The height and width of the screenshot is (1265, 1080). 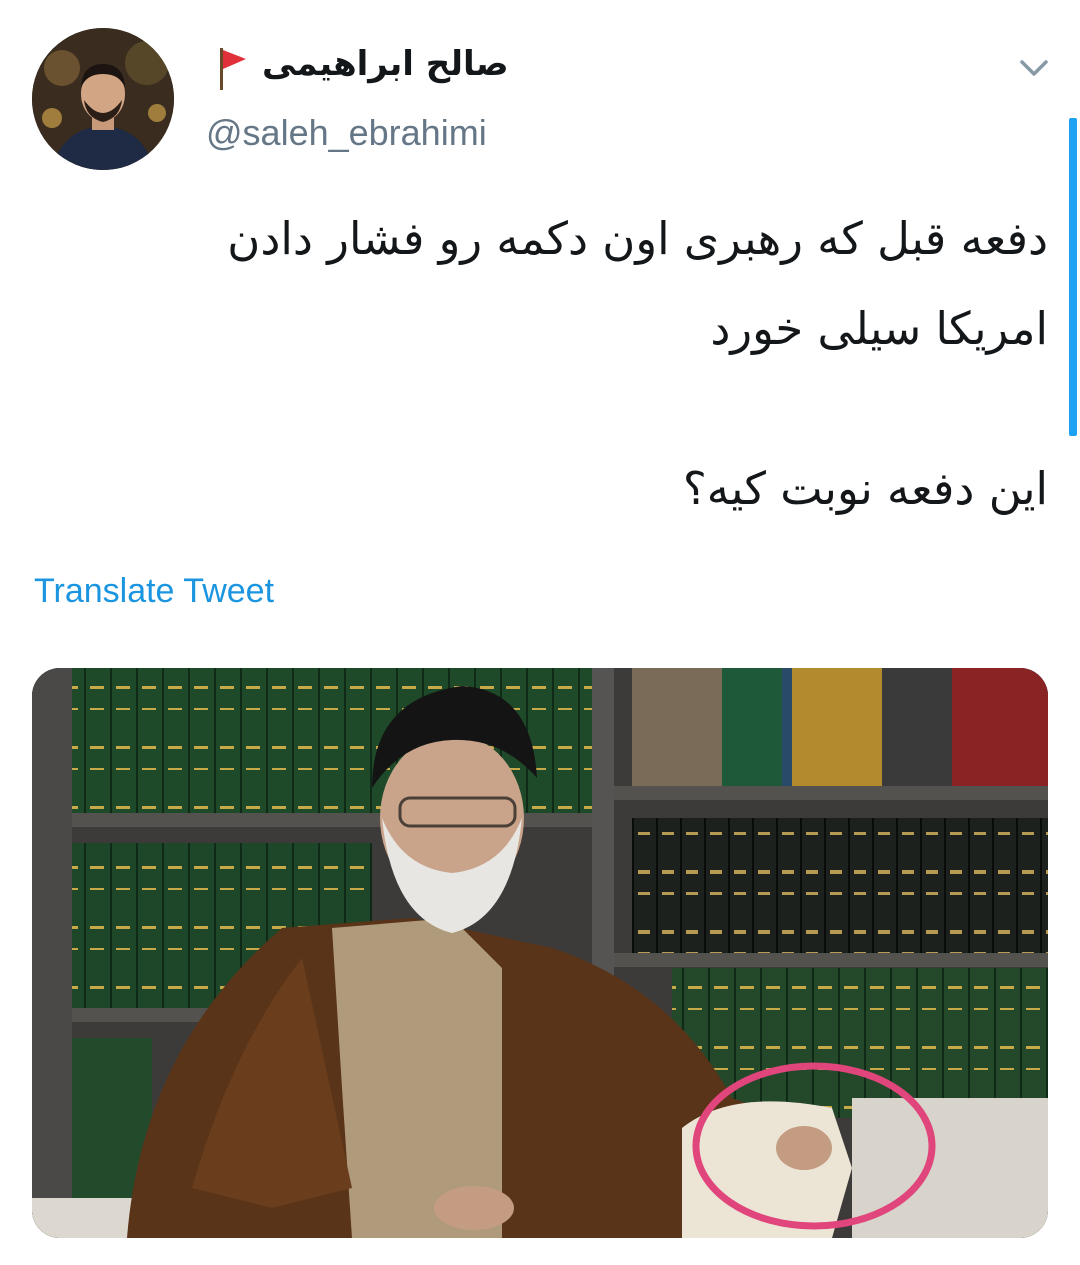 What do you see at coordinates (103, 99) in the screenshot?
I see `avatar` at bounding box center [103, 99].